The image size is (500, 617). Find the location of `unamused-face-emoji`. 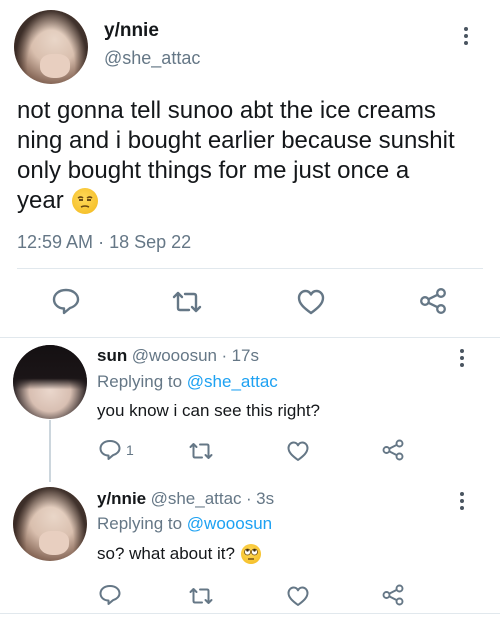

unamused-face-emoji is located at coordinates (84, 201).